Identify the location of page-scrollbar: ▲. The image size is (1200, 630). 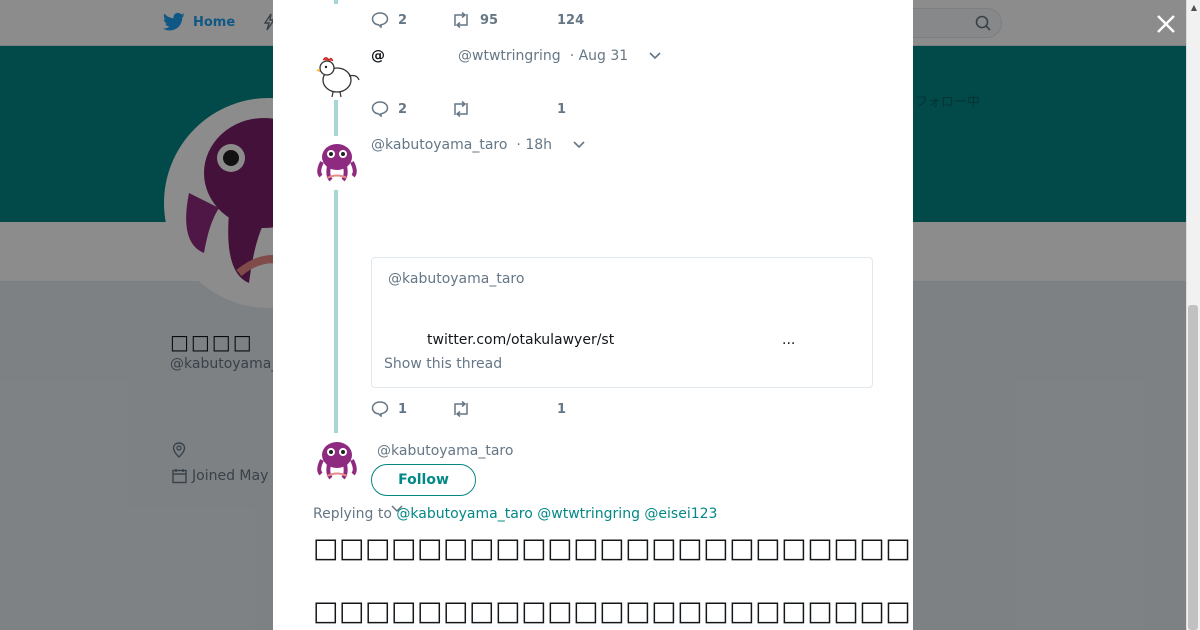
(1193, 315).